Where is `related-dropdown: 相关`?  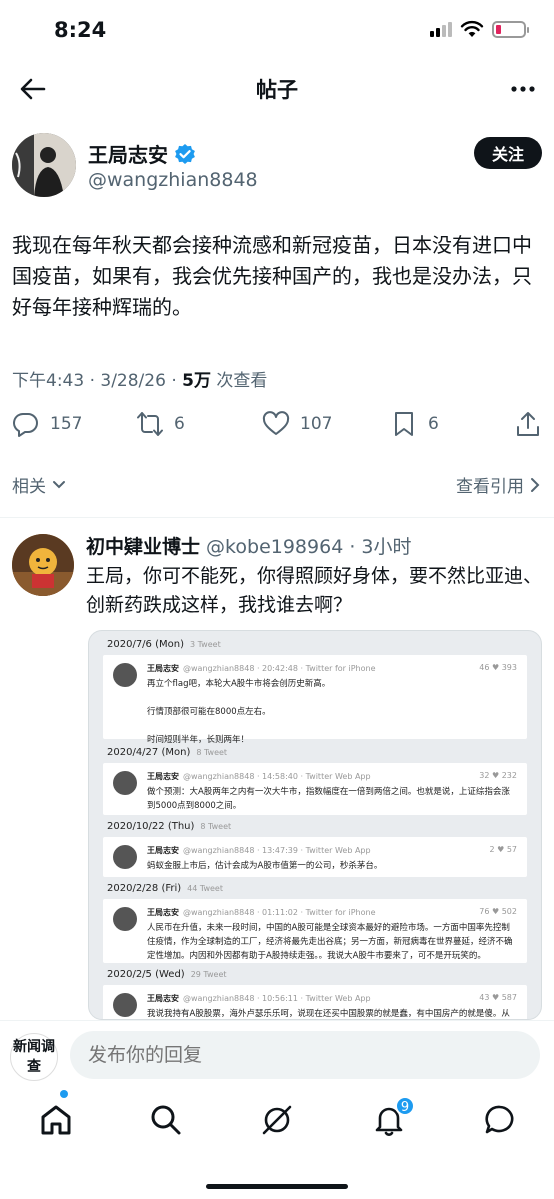
related-dropdown: 相关 is located at coordinates (39, 484).